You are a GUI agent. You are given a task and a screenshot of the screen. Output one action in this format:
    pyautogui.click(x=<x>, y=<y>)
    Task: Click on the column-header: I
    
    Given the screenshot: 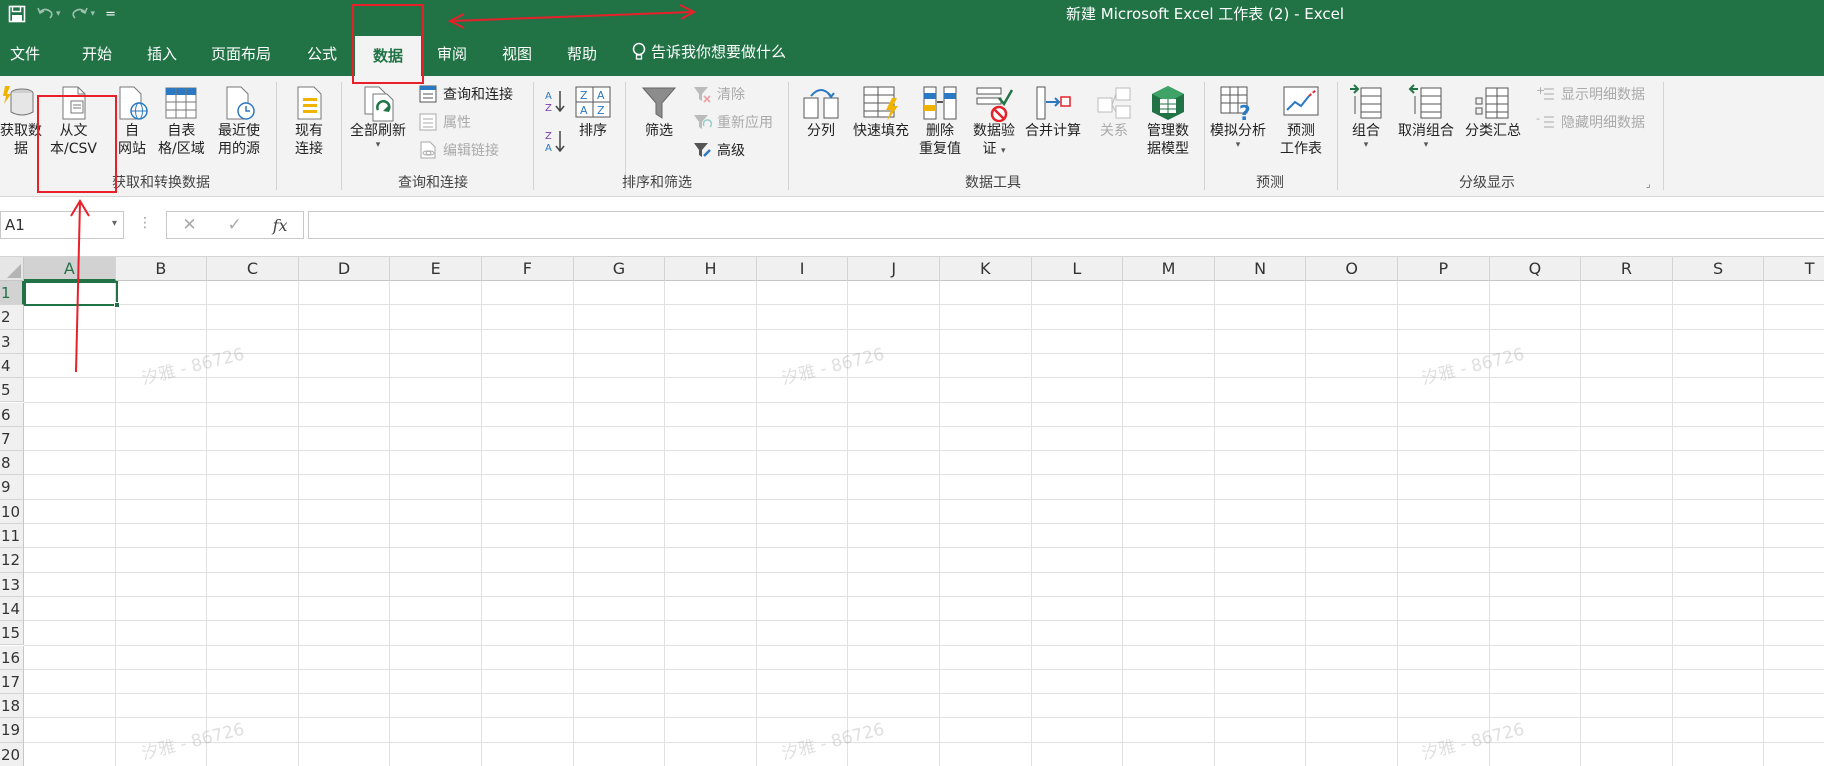 What is the action you would take?
    pyautogui.click(x=802, y=269)
    